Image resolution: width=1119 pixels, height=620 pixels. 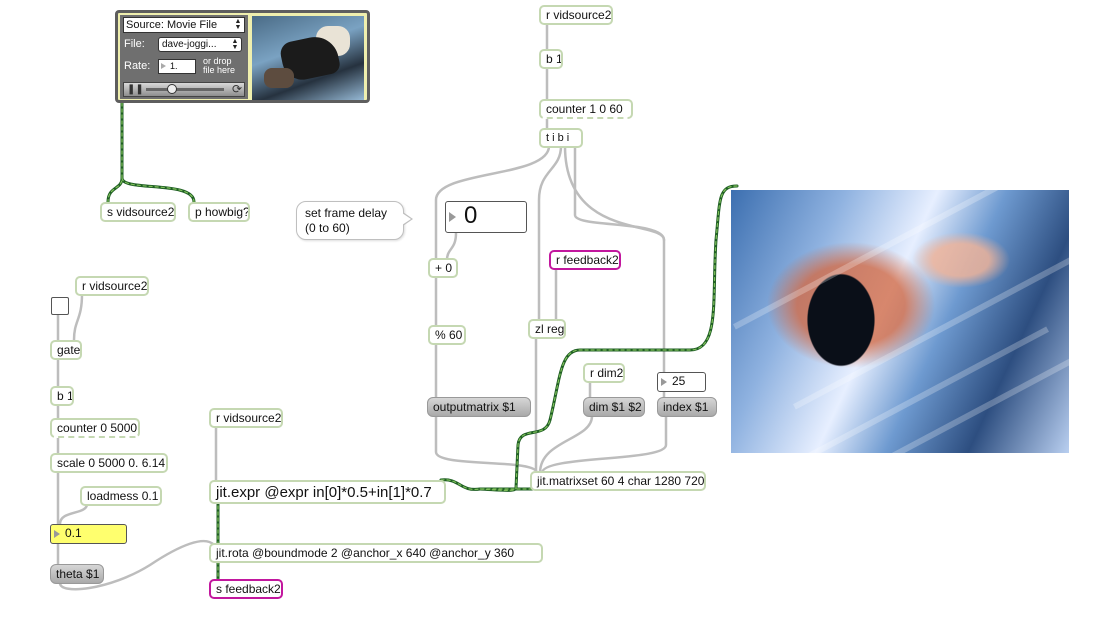 I want to click on s-vidsource2-object: s vidsource2, so click(x=138, y=212).